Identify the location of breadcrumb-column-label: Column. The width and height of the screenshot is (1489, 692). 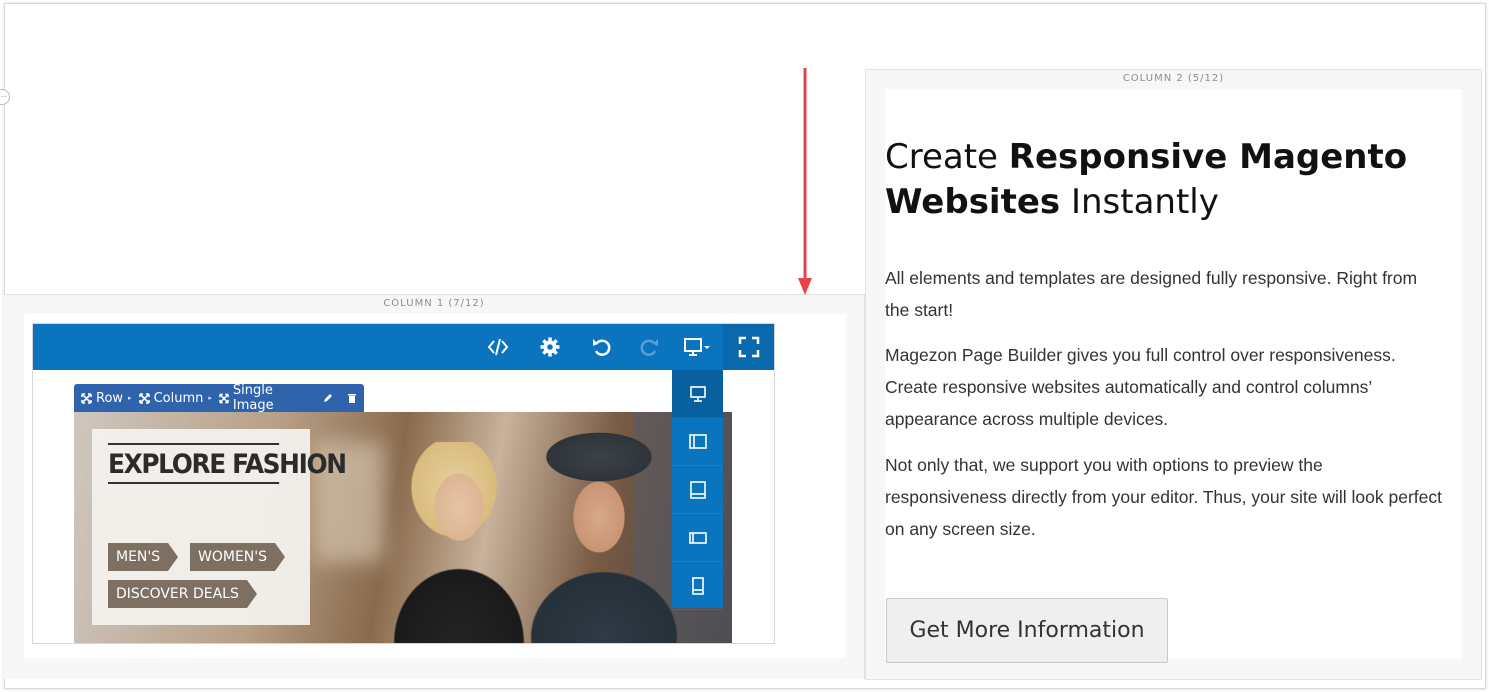
(178, 398).